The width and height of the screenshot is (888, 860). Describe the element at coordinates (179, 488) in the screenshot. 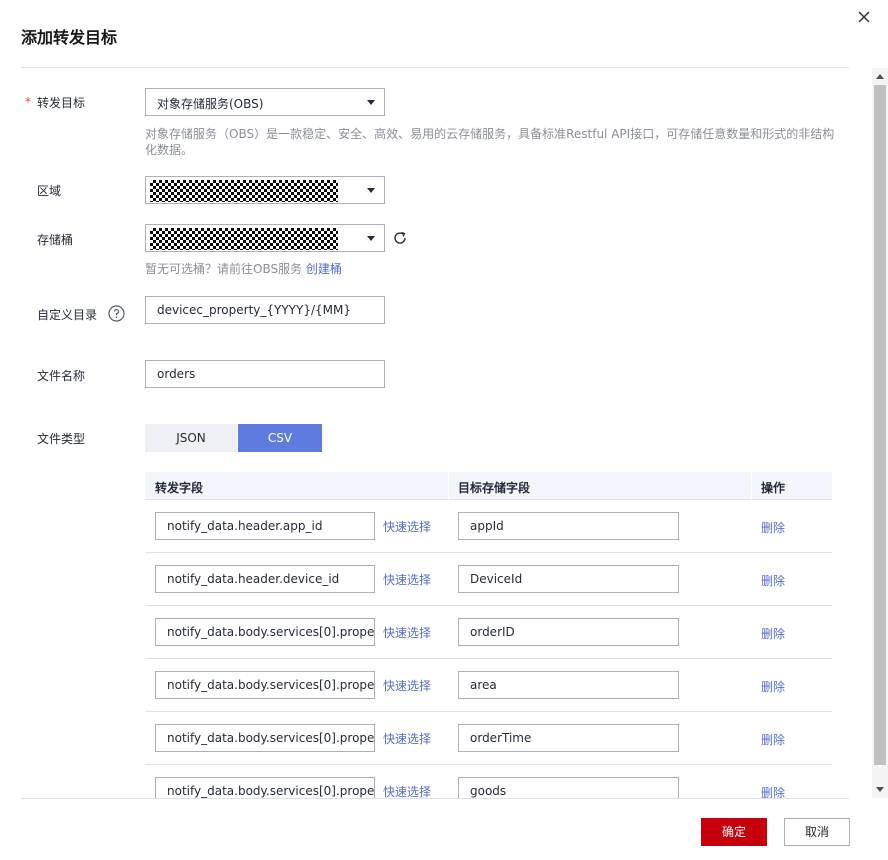

I see `header-source-field: 转发字段` at that location.